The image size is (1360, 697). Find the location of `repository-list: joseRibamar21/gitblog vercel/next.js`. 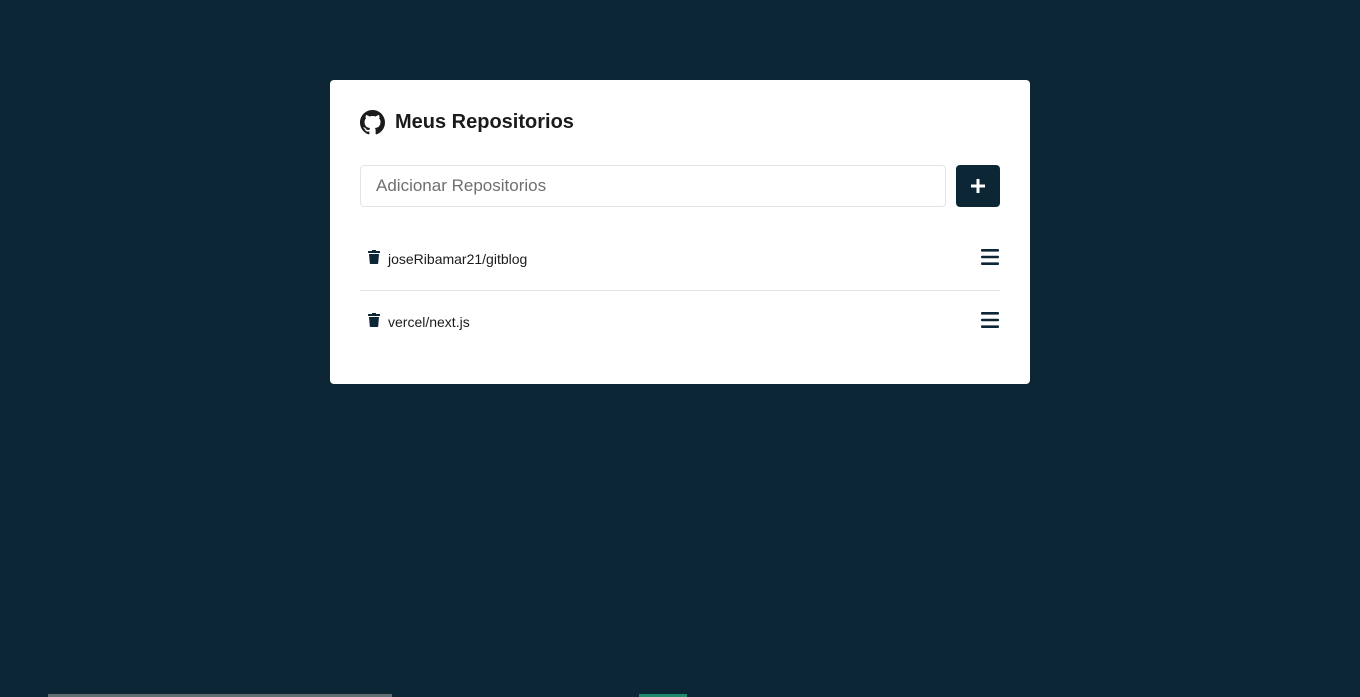

repository-list: joseRibamar21/gitblog vercel/next.js is located at coordinates (680, 290).